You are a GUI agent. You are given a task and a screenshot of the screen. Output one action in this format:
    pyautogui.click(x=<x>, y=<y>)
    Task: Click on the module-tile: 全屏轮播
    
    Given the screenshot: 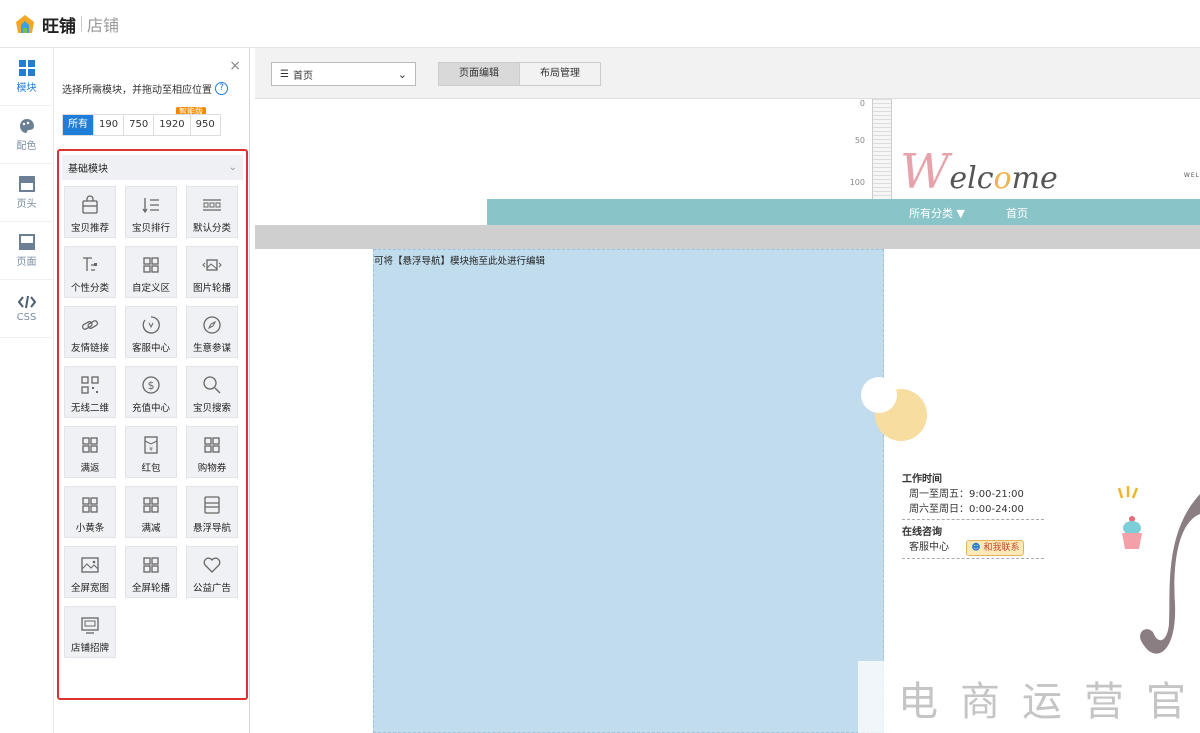 What is the action you would take?
    pyautogui.click(x=151, y=572)
    